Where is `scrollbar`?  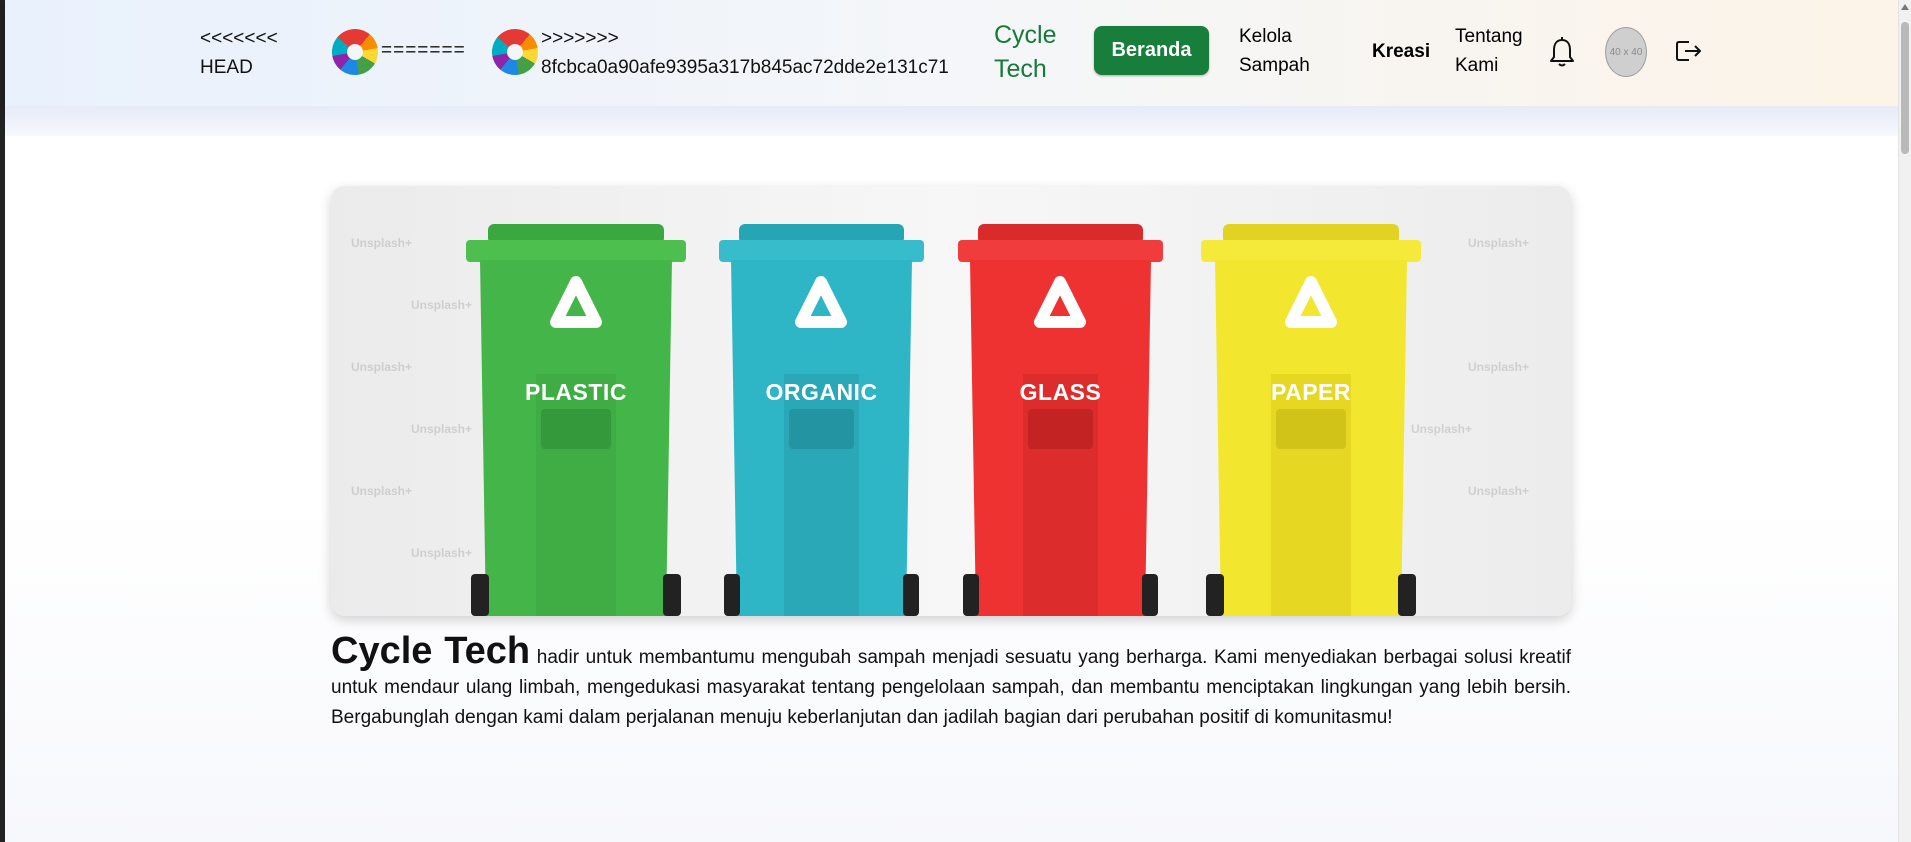
scrollbar is located at coordinates (1904, 421).